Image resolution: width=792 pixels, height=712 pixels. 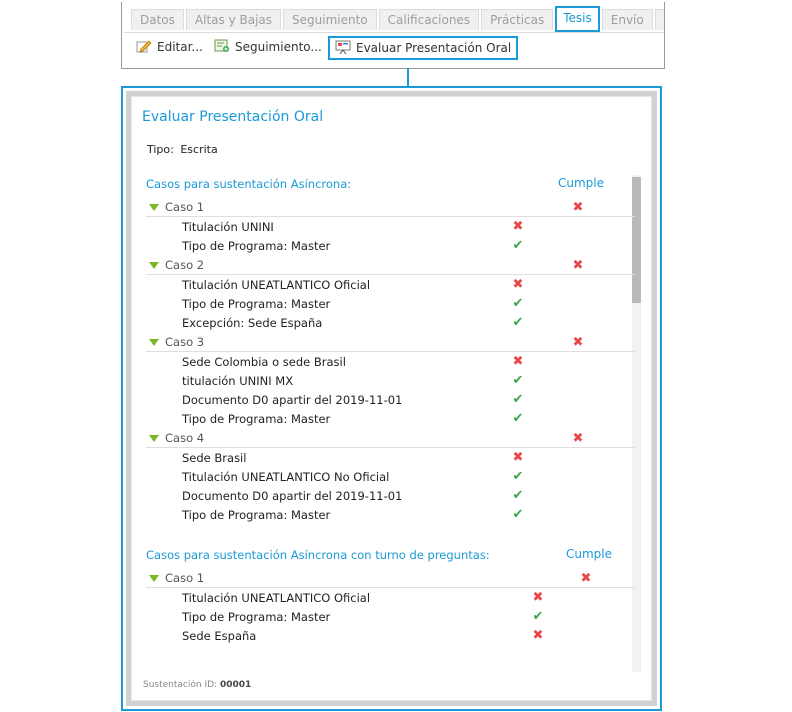 What do you see at coordinates (185, 265) in the screenshot?
I see `caso-label: Caso 2` at bounding box center [185, 265].